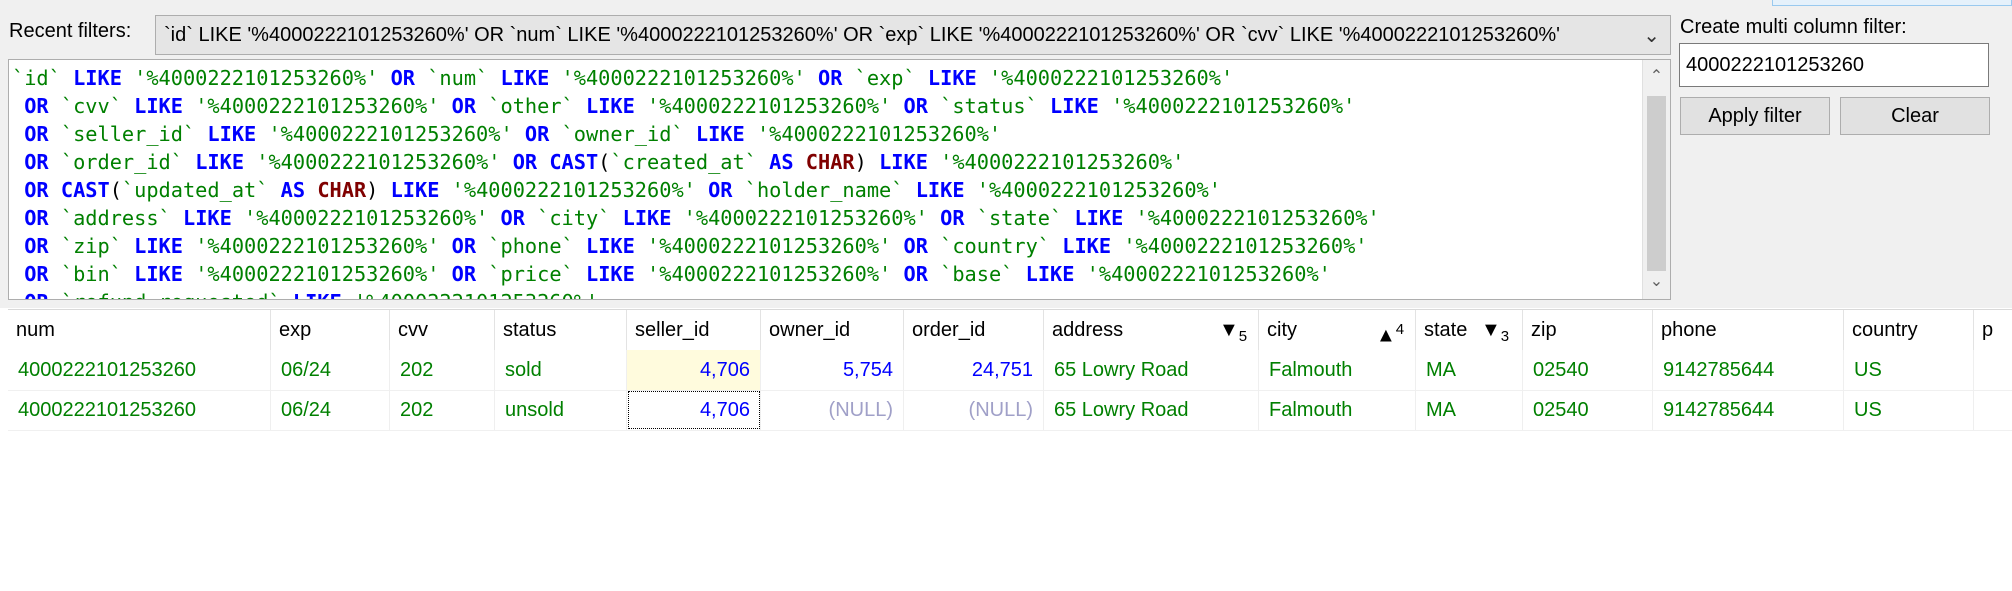  What do you see at coordinates (1446, 330) in the screenshot?
I see `column-header-label: state` at bounding box center [1446, 330].